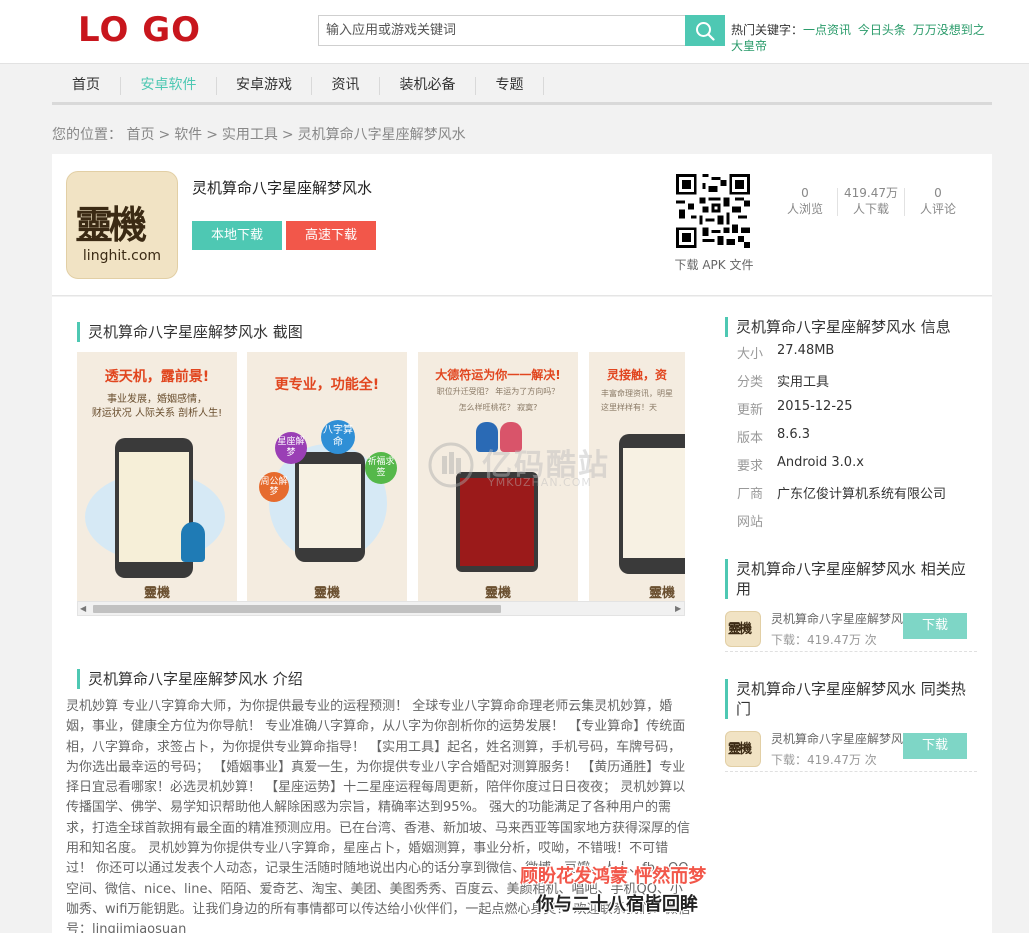 Image resolution: width=1029 pixels, height=933 pixels. What do you see at coordinates (870, 209) in the screenshot?
I see `stat-label: 人下载` at bounding box center [870, 209].